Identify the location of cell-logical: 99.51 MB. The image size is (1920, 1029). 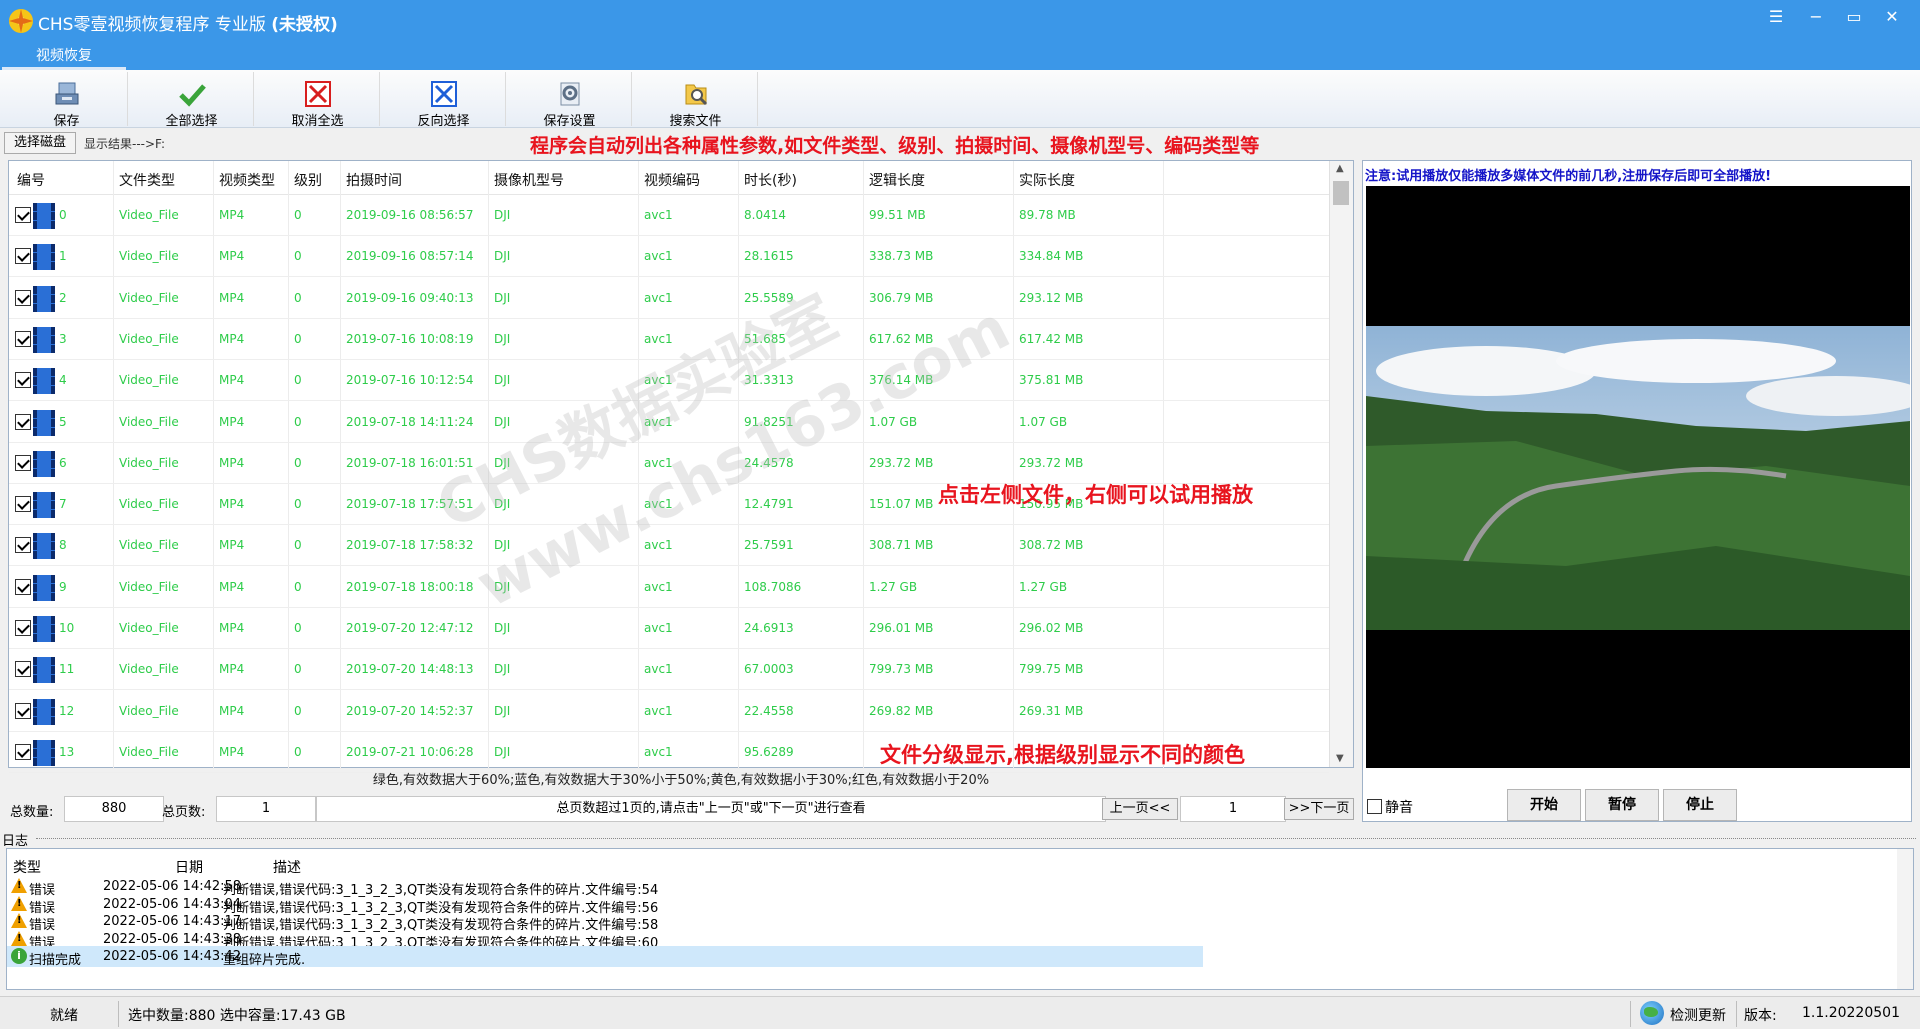
(897, 215).